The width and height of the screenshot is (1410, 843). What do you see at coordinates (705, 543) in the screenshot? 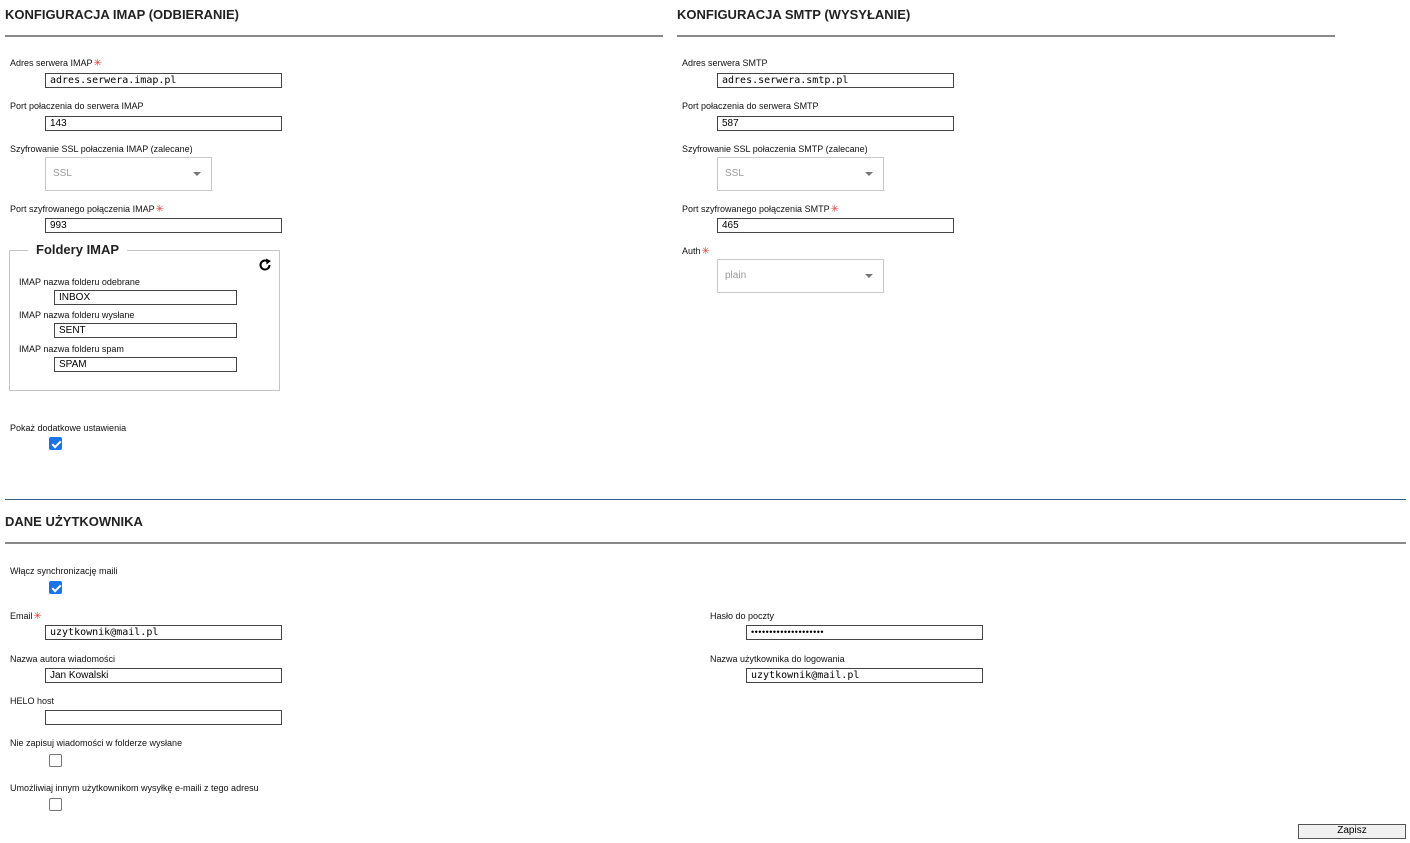
I see `user-title-divider` at bounding box center [705, 543].